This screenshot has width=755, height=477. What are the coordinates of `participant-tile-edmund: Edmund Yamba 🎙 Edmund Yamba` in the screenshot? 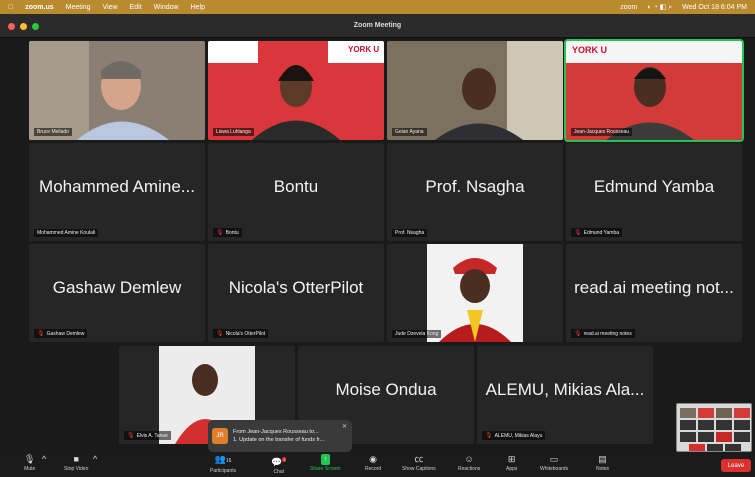 It's located at (654, 192).